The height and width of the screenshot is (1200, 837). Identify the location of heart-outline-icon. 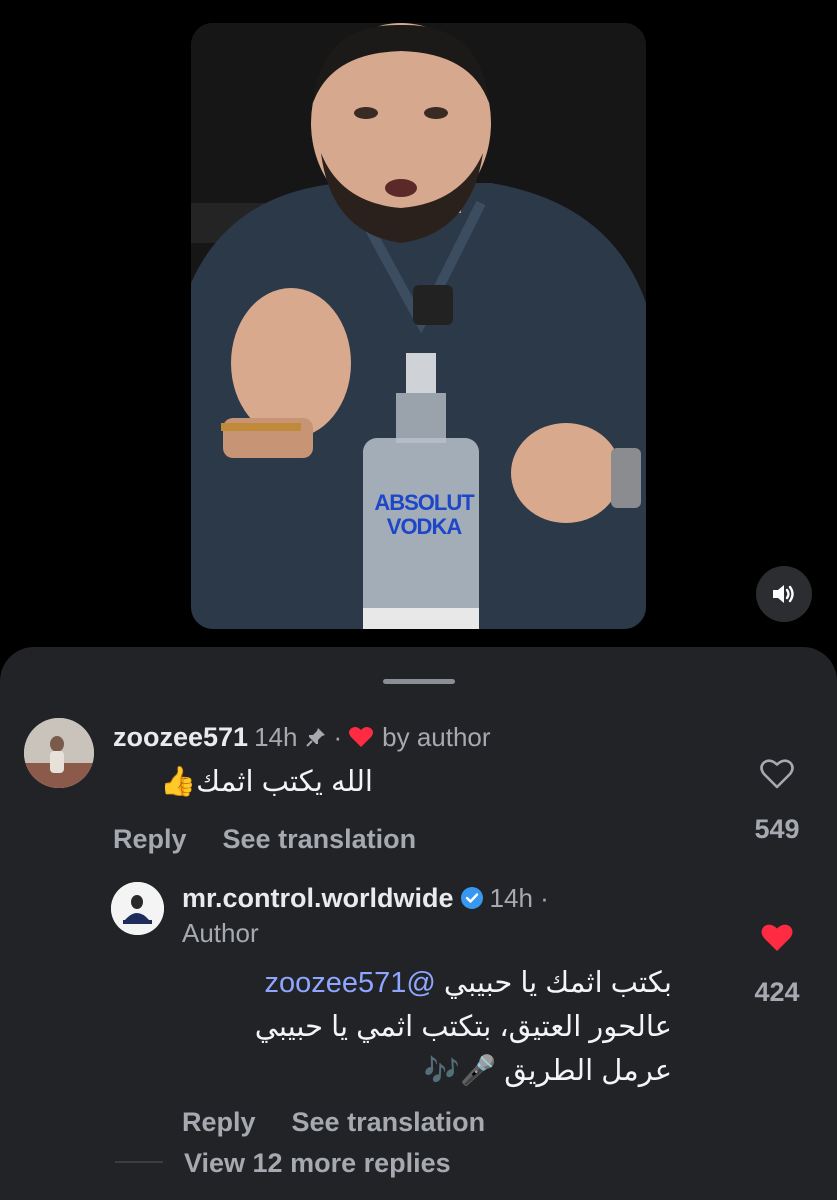
(777, 774).